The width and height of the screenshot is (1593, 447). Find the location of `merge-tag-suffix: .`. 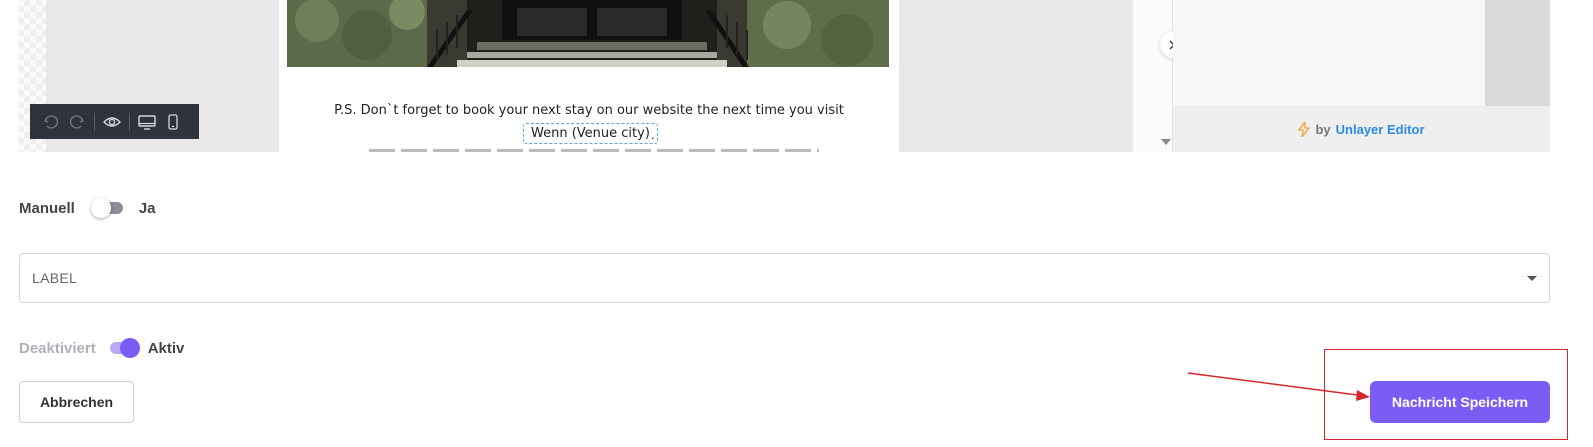

merge-tag-suffix: . is located at coordinates (653, 134).